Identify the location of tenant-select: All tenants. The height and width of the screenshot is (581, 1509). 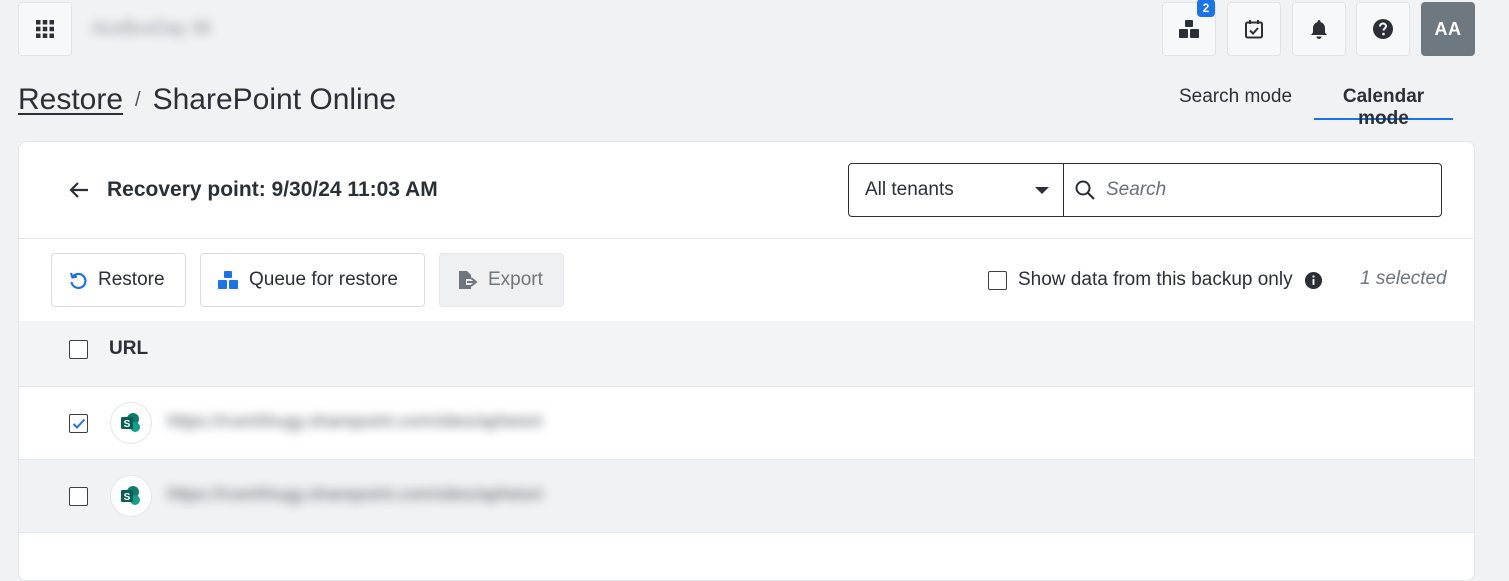
(956, 190).